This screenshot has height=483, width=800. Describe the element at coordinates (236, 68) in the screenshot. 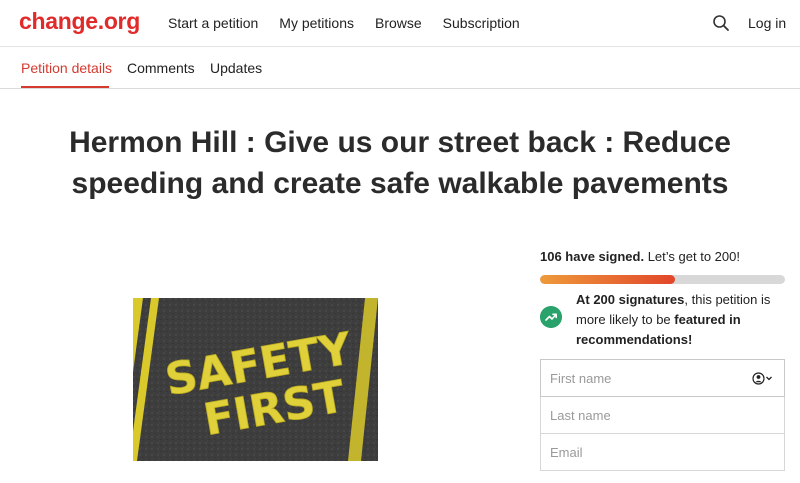

I see `tab-updates: Updates` at that location.